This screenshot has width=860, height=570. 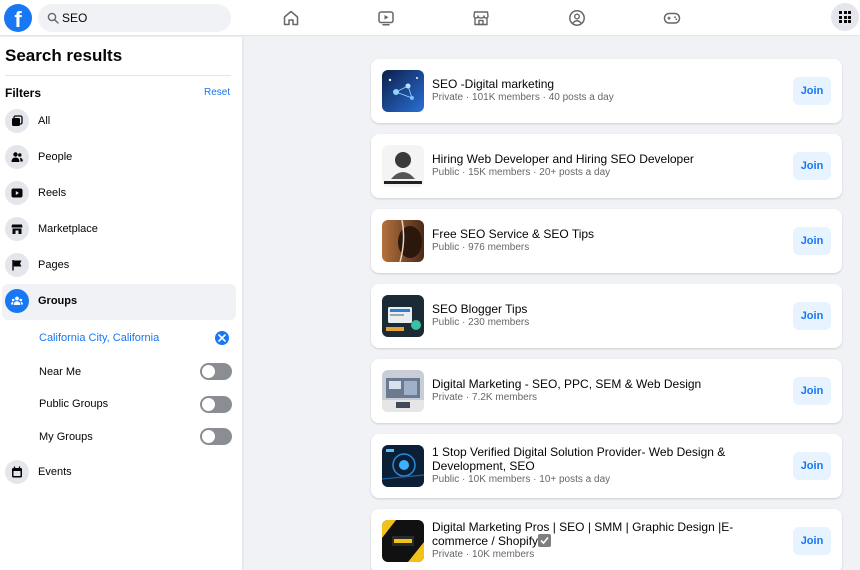 What do you see at coordinates (119, 194) in the screenshot?
I see `filter-item-reels: Reels` at bounding box center [119, 194].